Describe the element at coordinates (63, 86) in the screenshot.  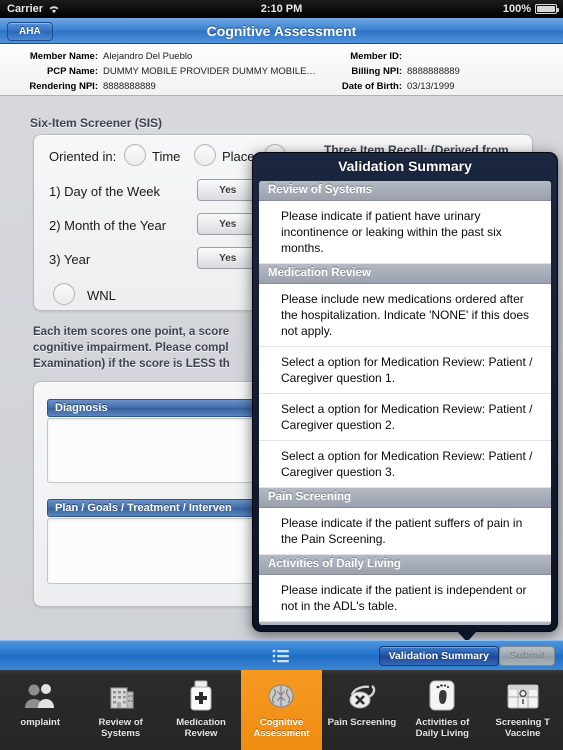
I see `rendering-npi-label: Rendering NPI:` at that location.